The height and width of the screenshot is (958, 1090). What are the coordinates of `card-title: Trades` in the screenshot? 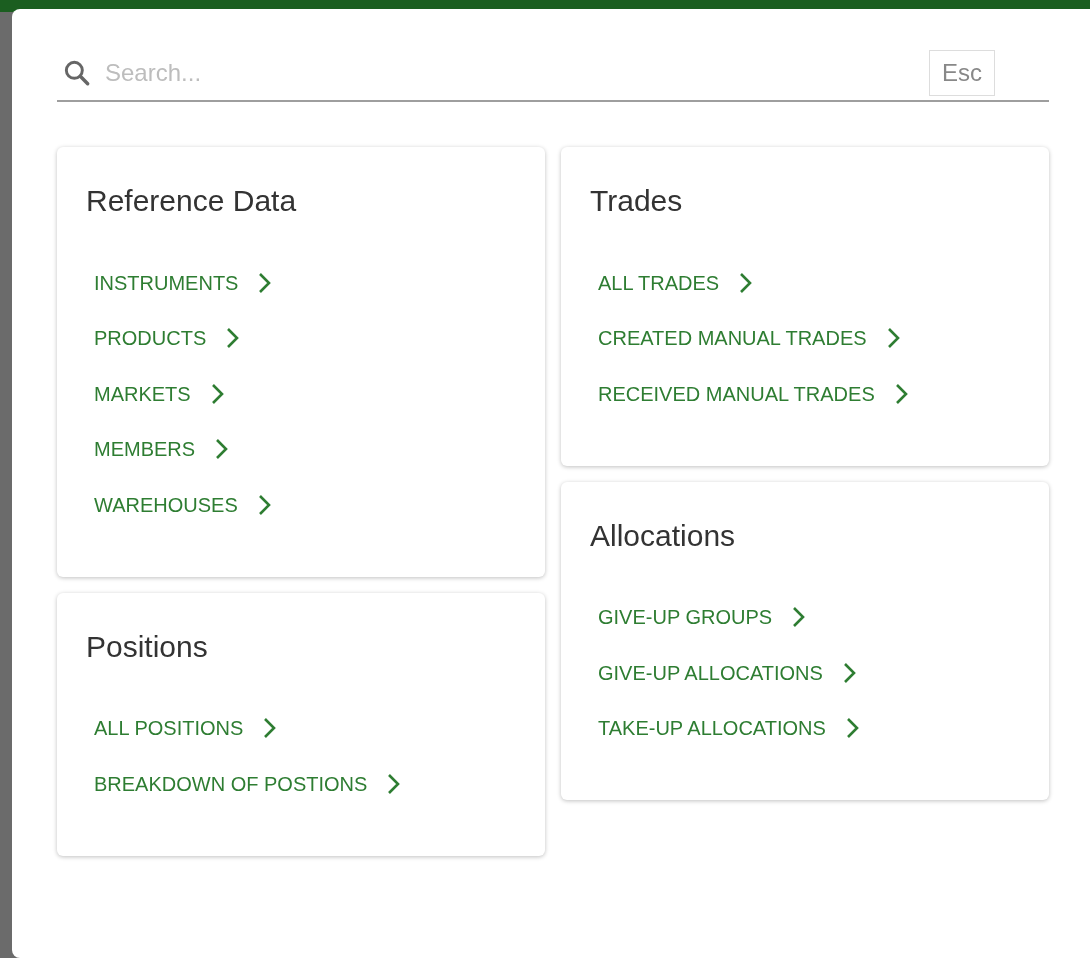 It's located at (637, 201).